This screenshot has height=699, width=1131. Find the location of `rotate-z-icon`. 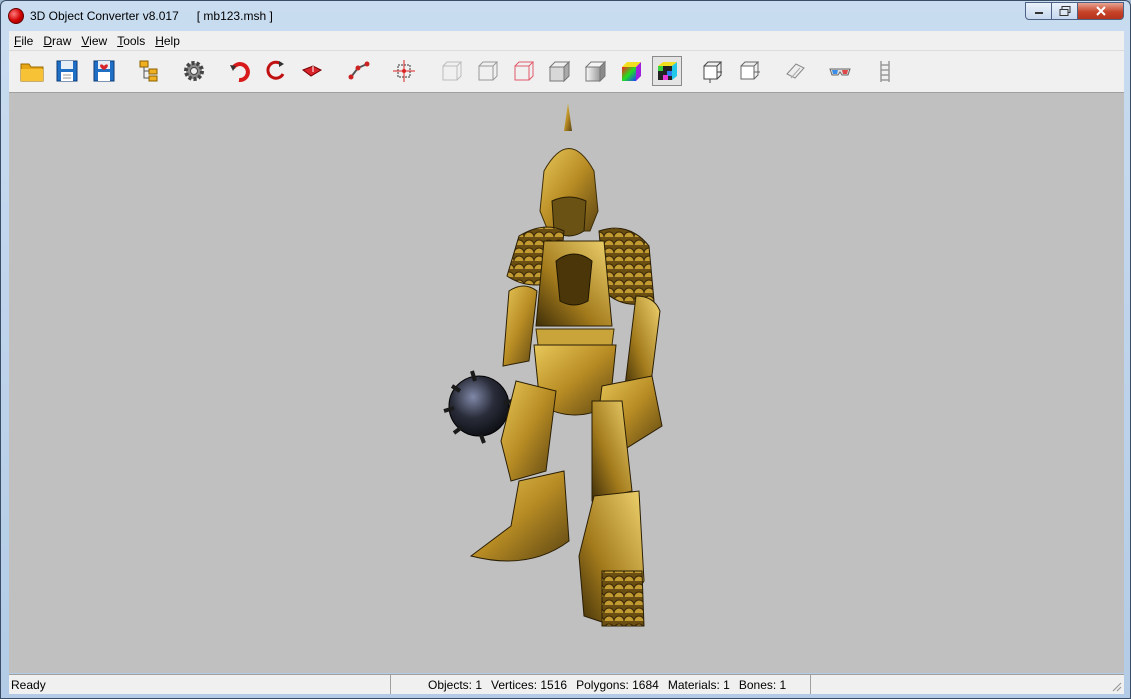

rotate-z-icon is located at coordinates (312, 71).